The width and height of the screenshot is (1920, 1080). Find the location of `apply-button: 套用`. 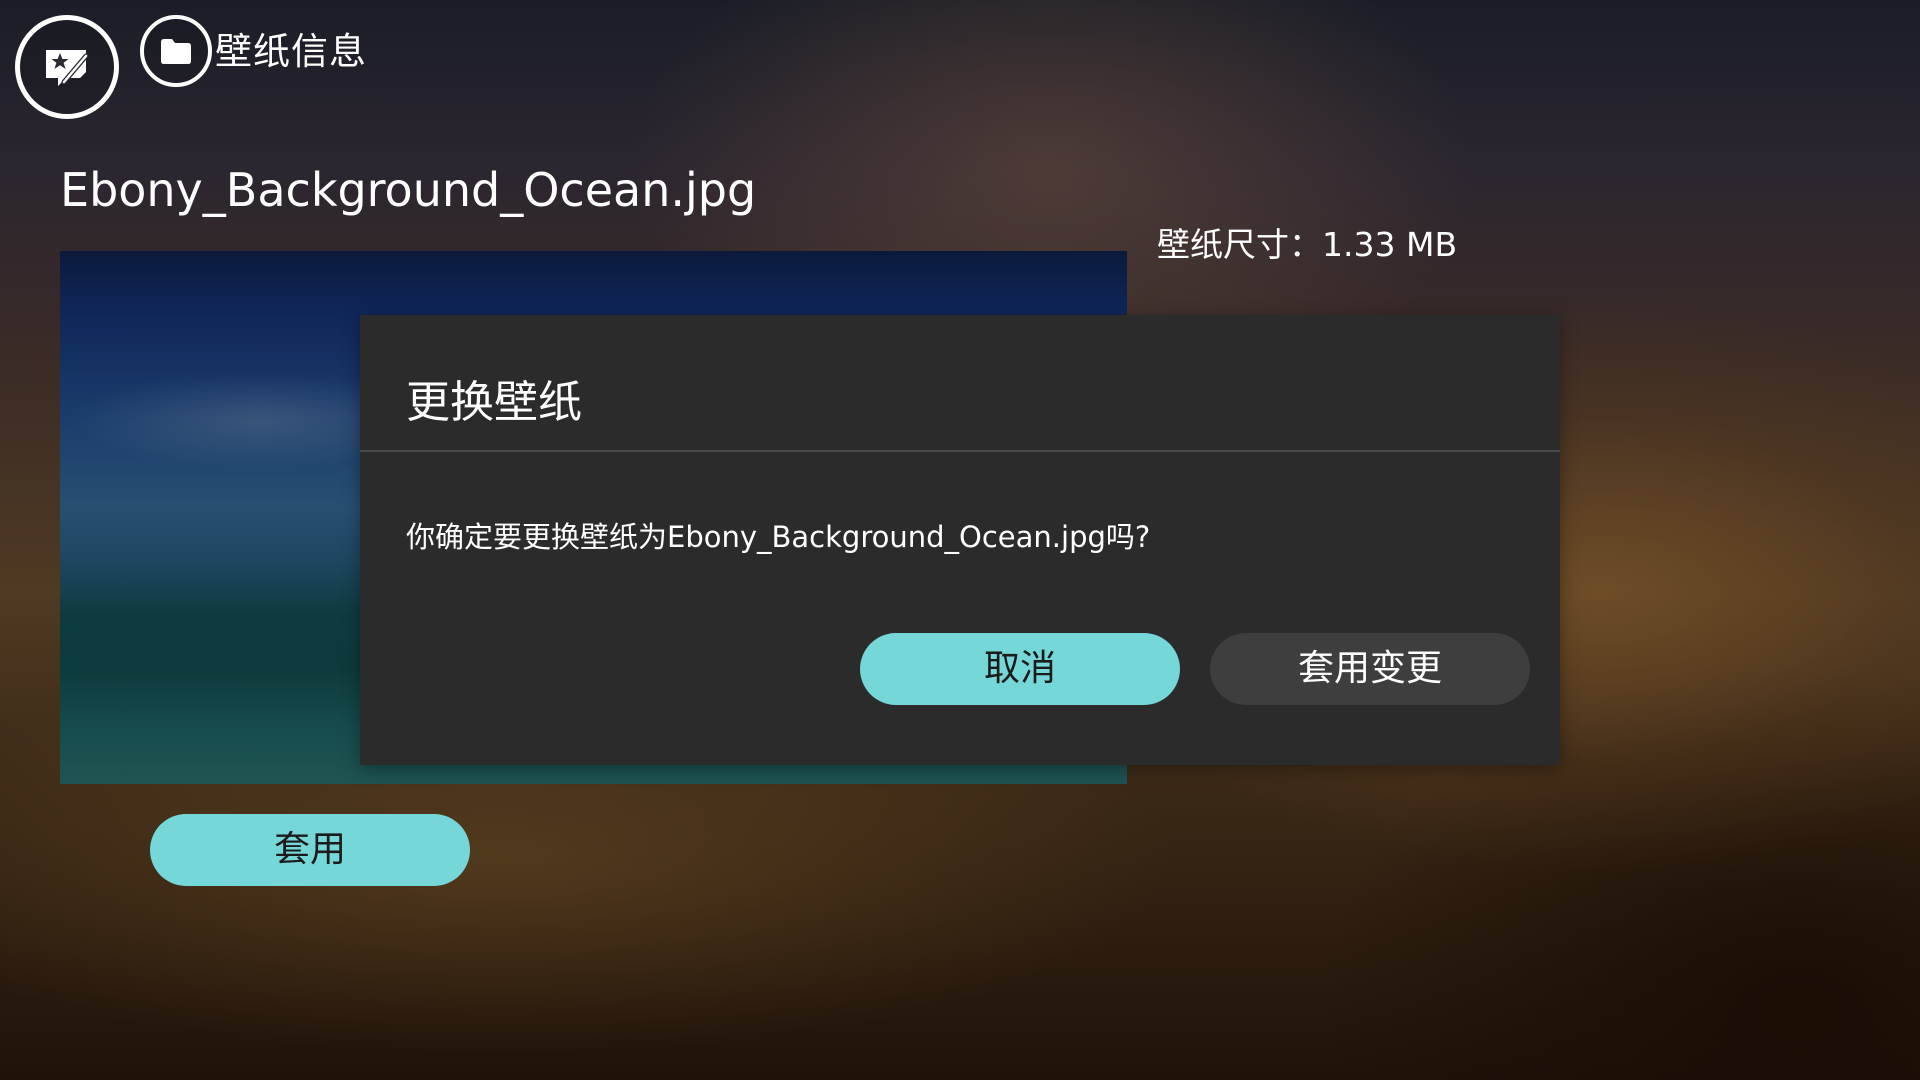

apply-button: 套用 is located at coordinates (310, 850).